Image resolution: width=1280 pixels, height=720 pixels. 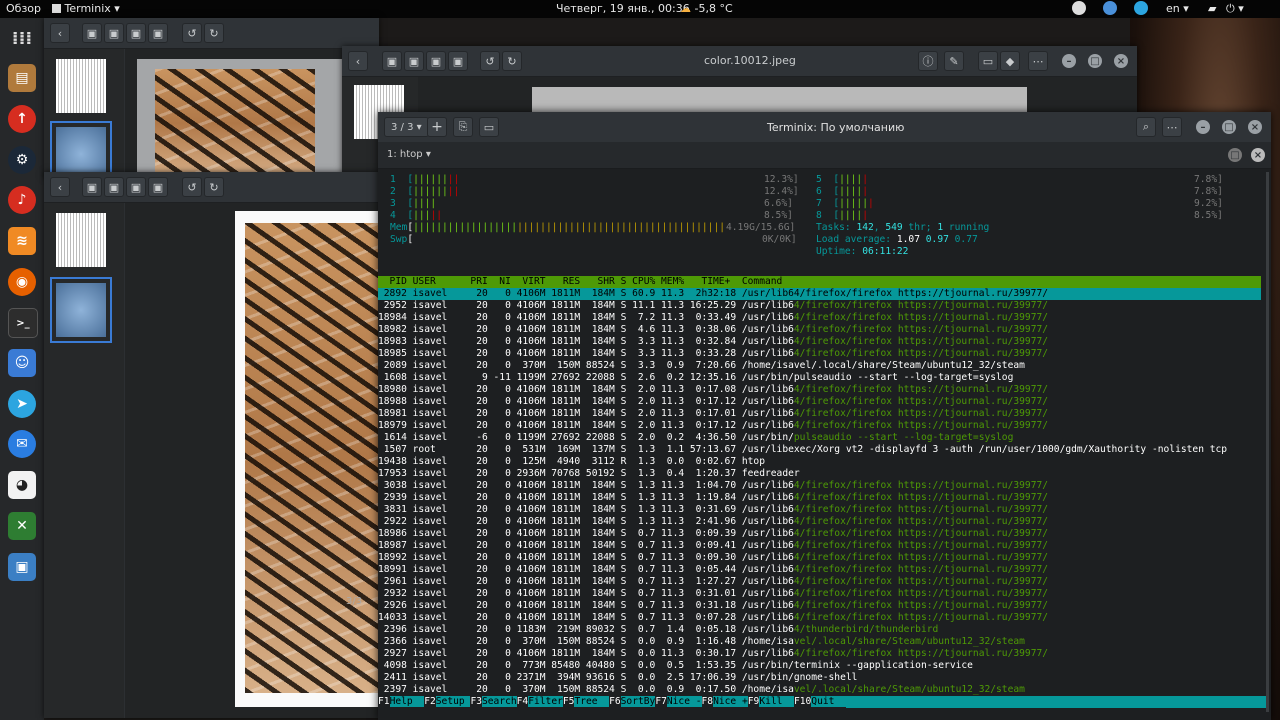 What do you see at coordinates (828, 701) in the screenshot?
I see `fkey-label: Quit` at bounding box center [828, 701].